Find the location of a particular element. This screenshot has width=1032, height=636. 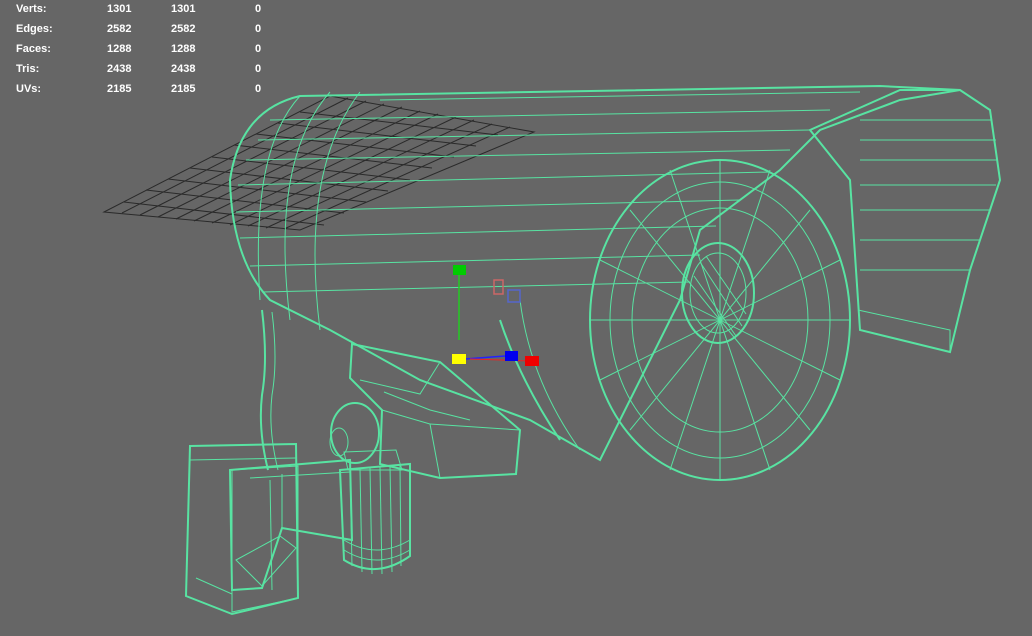

hud-row-tris: Tris: 2438 2438 0 is located at coordinates (146, 72).